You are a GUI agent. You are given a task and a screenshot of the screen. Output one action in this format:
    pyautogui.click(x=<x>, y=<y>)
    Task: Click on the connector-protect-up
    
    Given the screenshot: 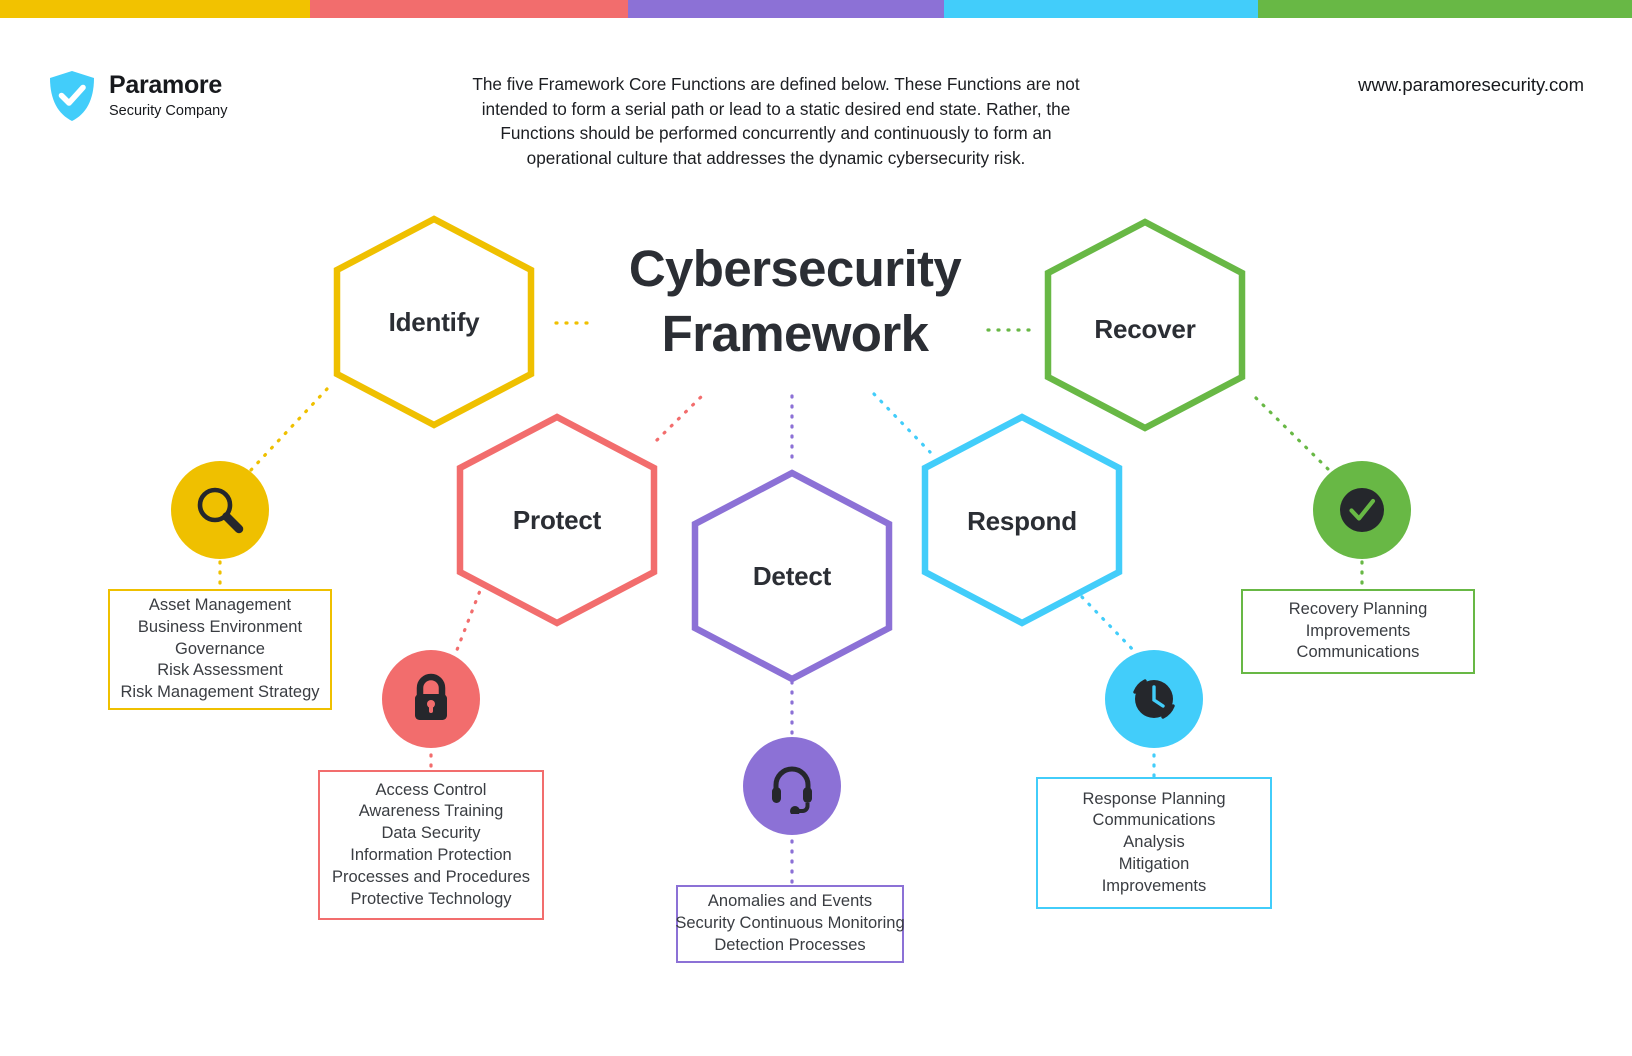 What is the action you would take?
    pyautogui.click(x=680, y=417)
    